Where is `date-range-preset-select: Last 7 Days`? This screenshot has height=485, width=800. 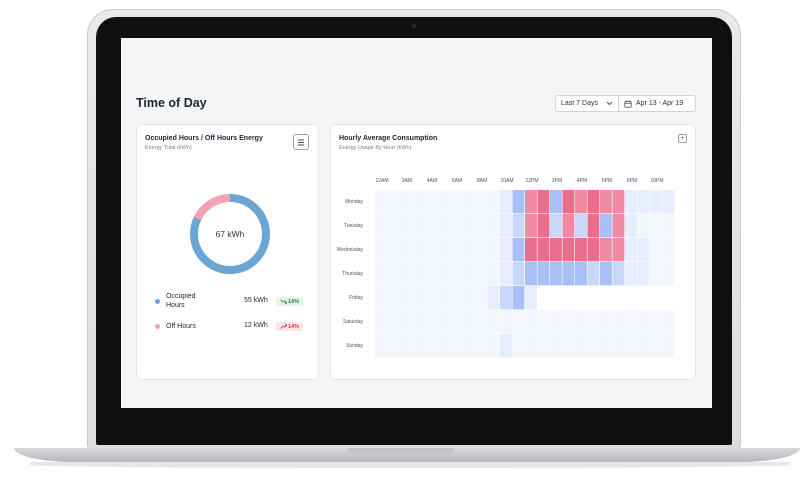
date-range-preset-select: Last 7 Days is located at coordinates (587, 103).